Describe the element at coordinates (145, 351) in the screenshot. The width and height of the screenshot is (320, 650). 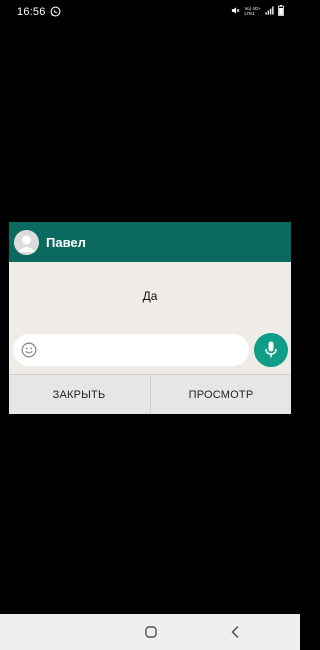
I see `message-input` at that location.